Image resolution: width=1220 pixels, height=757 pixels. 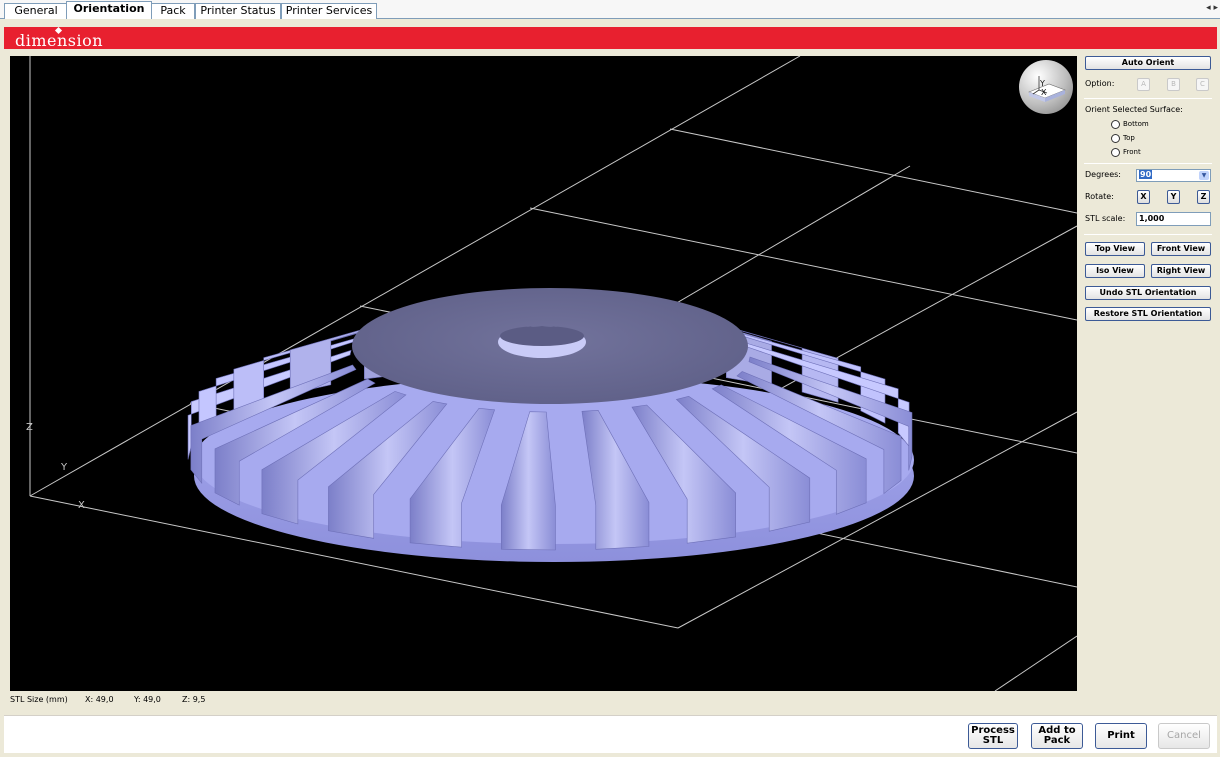 I want to click on orient-surface-label: Orient Selected Surface:, so click(x=1134, y=109).